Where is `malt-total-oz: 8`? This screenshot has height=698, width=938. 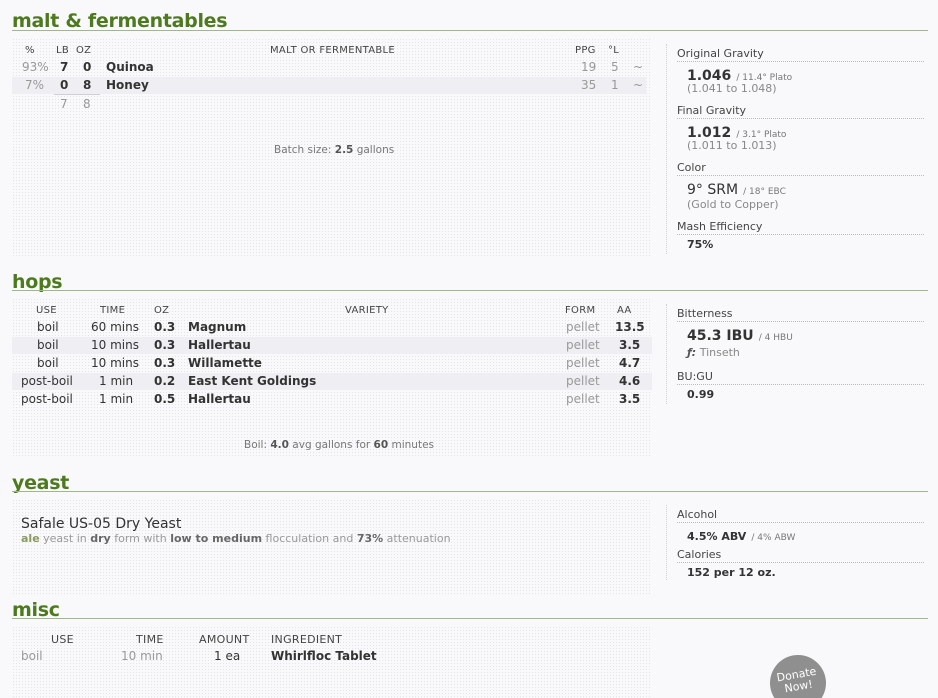
malt-total-oz: 8 is located at coordinates (87, 104).